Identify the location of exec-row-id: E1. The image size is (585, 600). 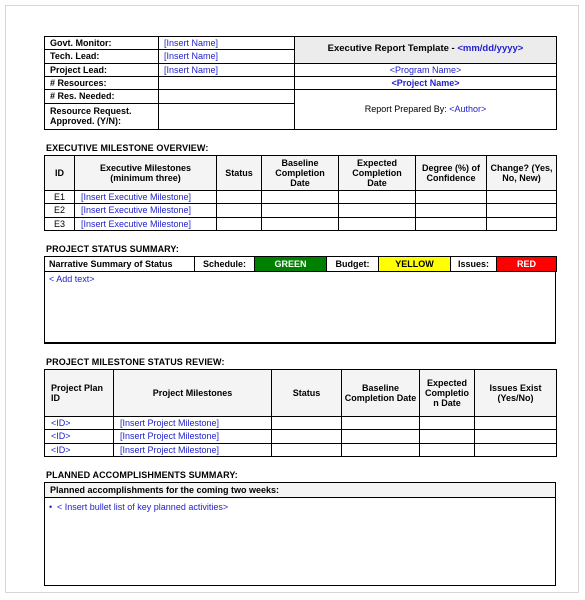
(59, 197).